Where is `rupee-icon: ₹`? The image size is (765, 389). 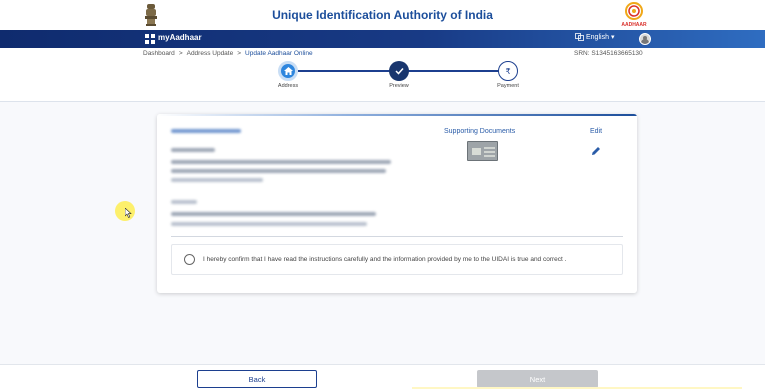
rupee-icon: ₹ is located at coordinates (508, 71).